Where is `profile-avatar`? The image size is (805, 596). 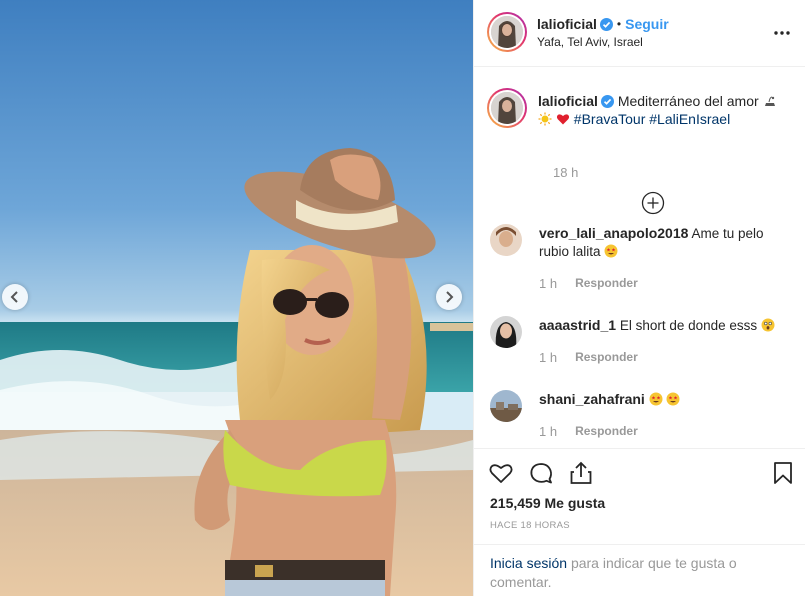
profile-avatar is located at coordinates (507, 32).